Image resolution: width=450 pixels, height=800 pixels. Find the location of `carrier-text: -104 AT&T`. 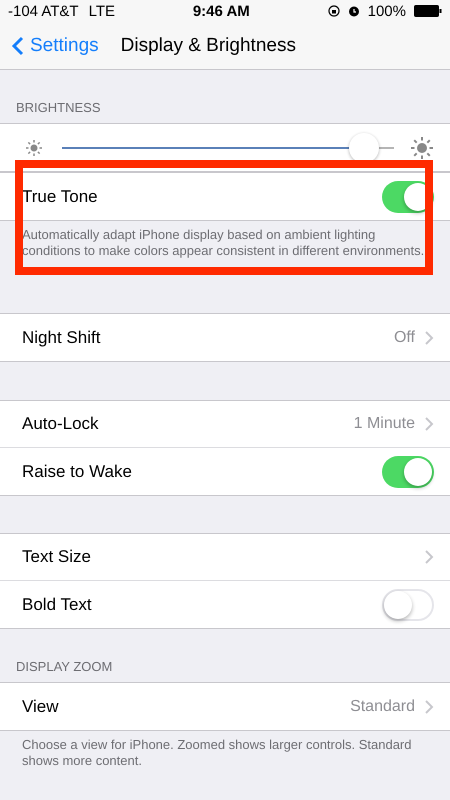

carrier-text: -104 AT&T is located at coordinates (43, 11).